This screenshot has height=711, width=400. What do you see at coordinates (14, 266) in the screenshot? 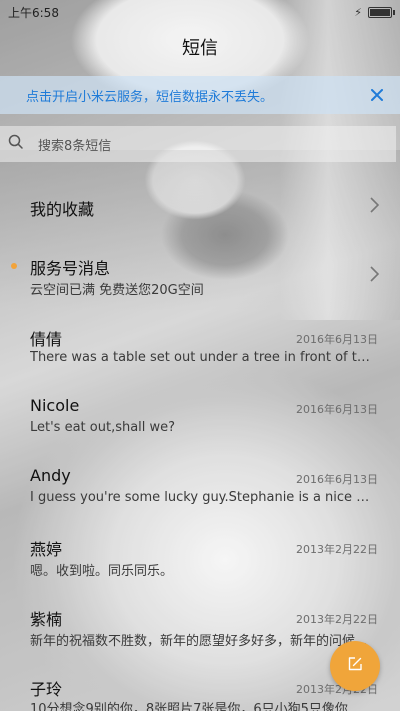
I see `unread-dot` at bounding box center [14, 266].